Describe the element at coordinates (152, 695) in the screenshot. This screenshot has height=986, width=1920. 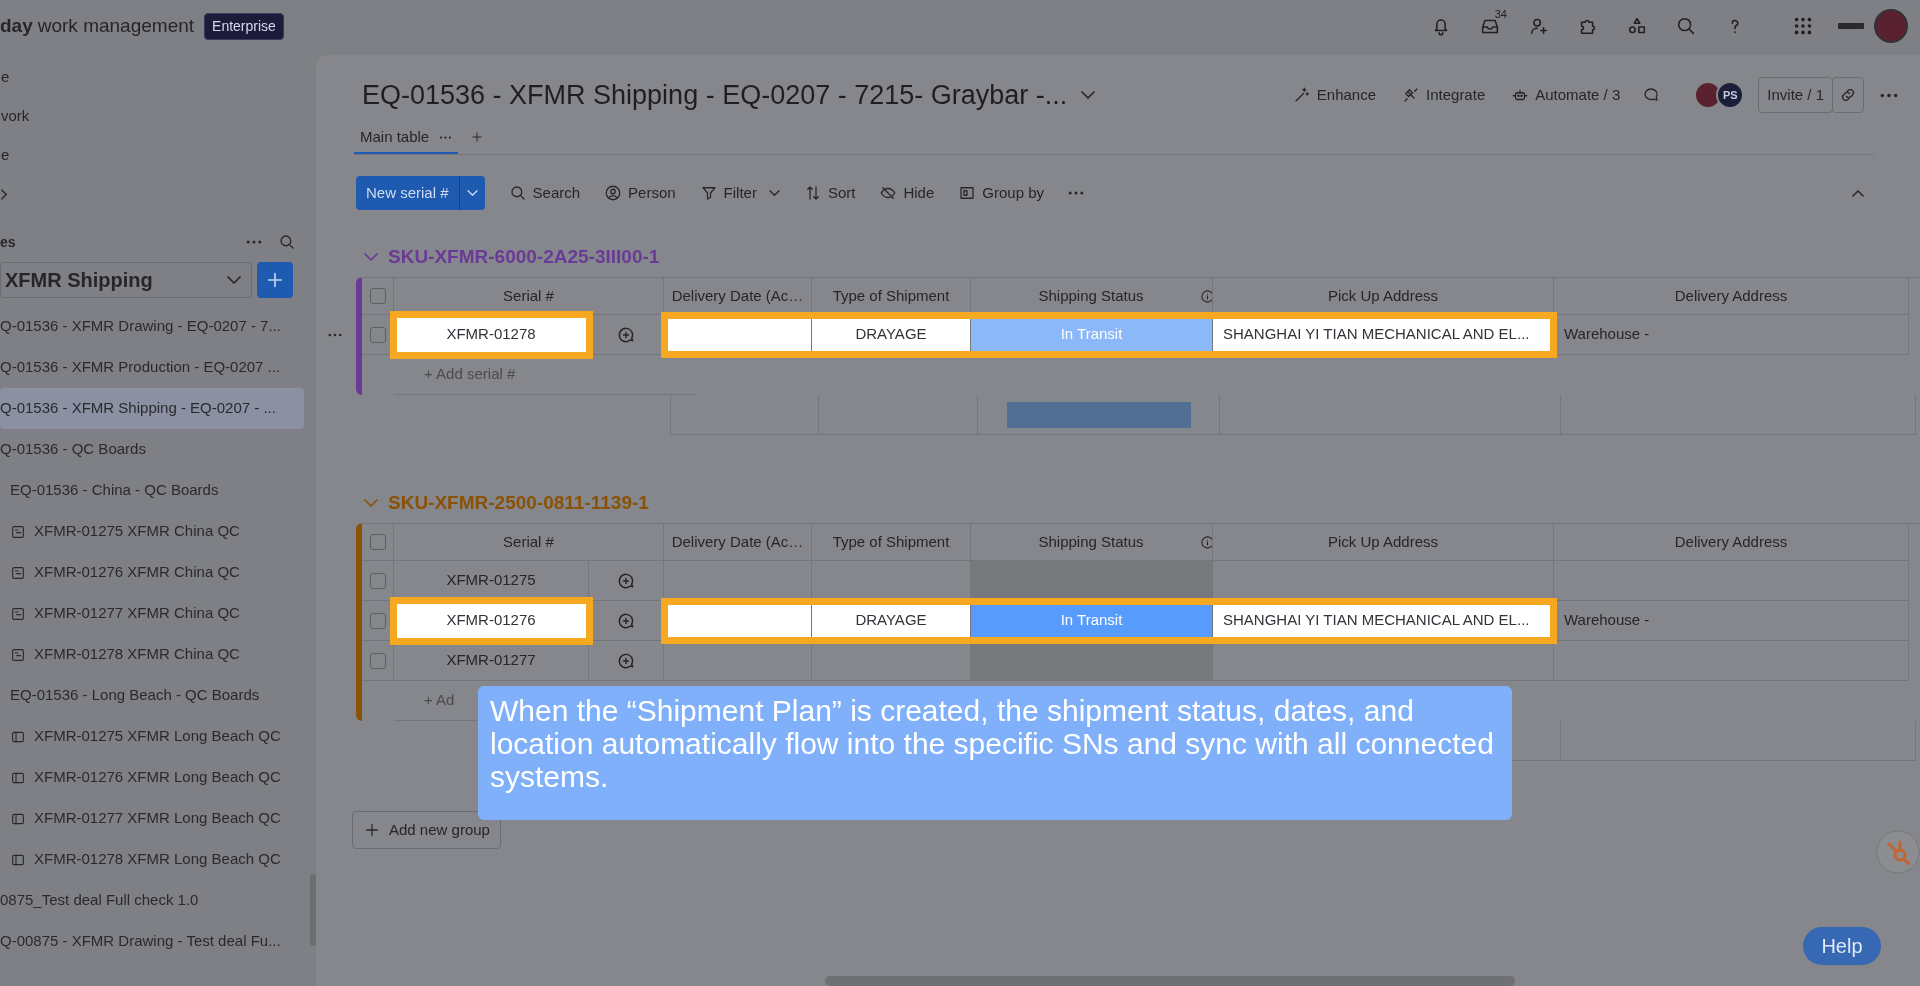
I see `sidebar-item: EQ-01536 - Long Beach - QC Boards` at that location.